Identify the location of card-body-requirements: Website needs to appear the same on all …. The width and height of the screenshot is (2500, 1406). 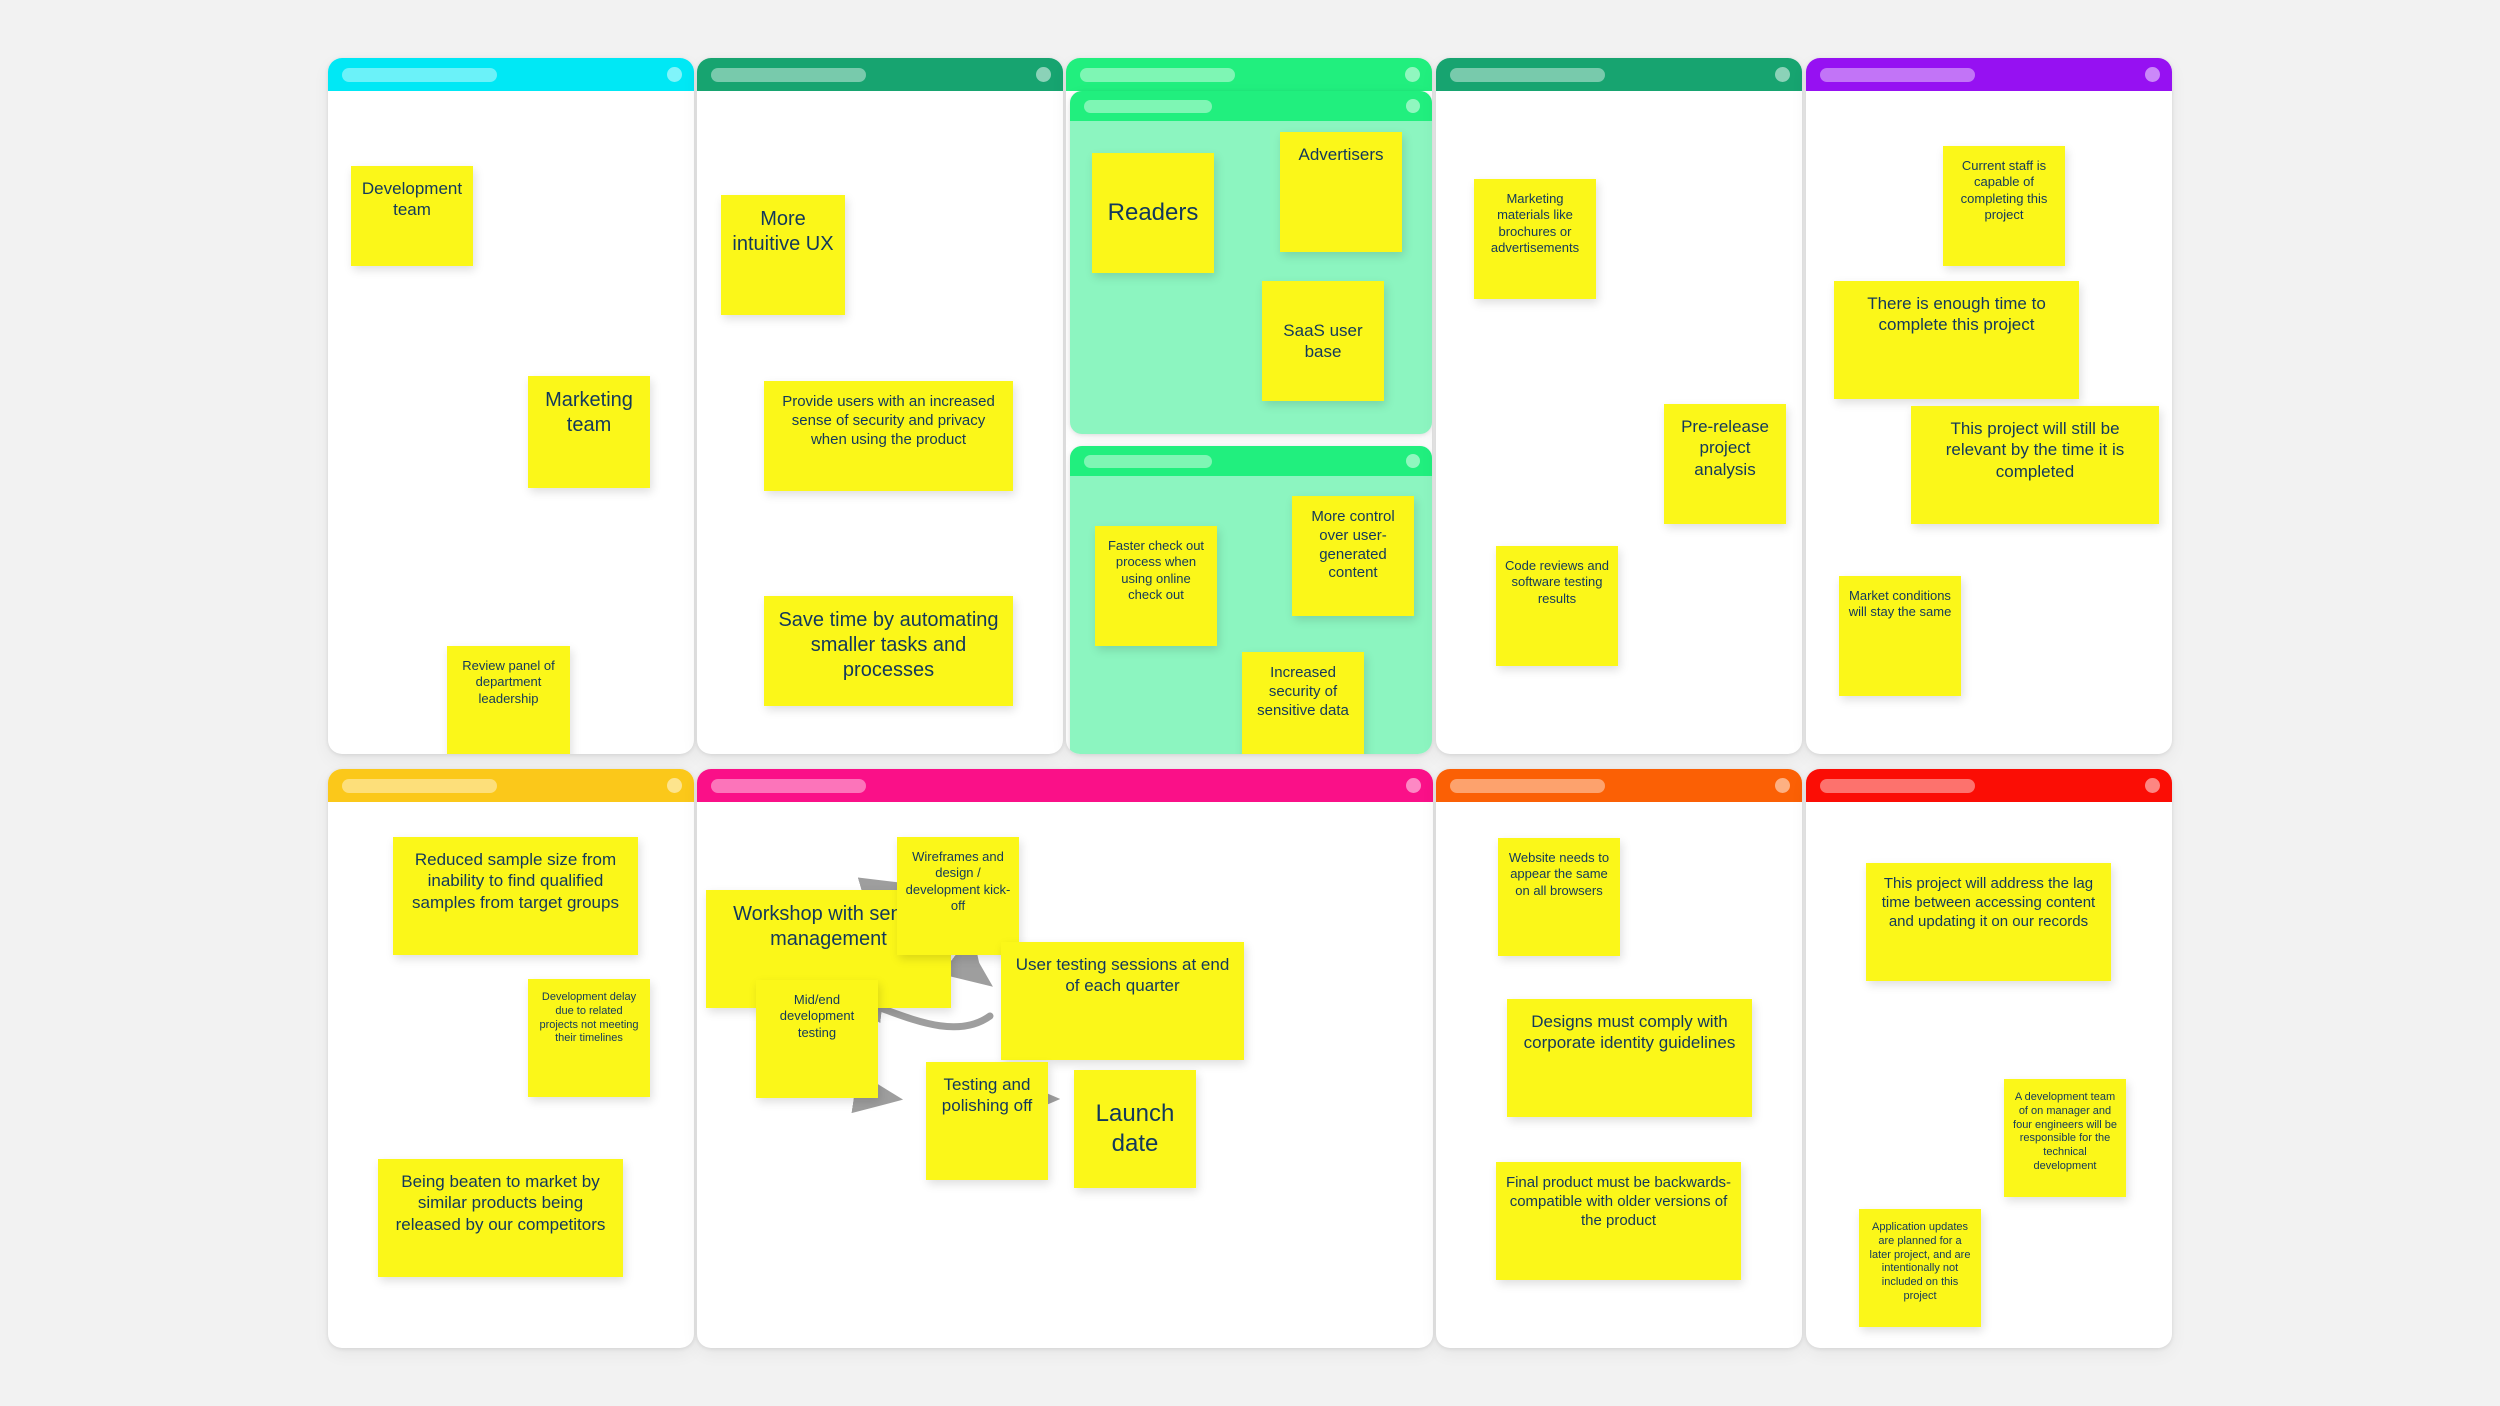
(1619, 1075).